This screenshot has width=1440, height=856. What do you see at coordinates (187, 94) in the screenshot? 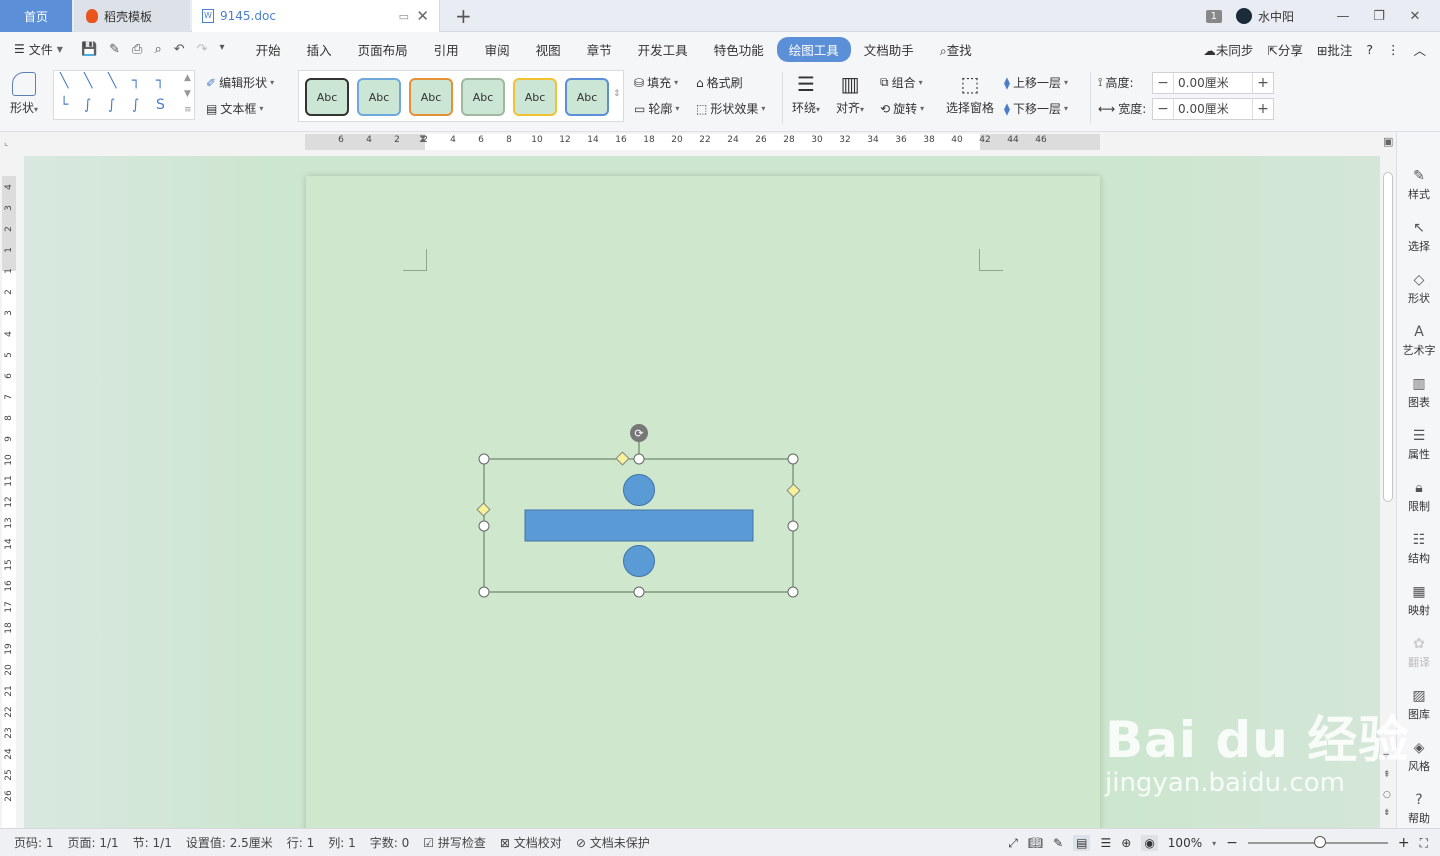
I see `gallery-down-icon: ▼` at bounding box center [187, 94].